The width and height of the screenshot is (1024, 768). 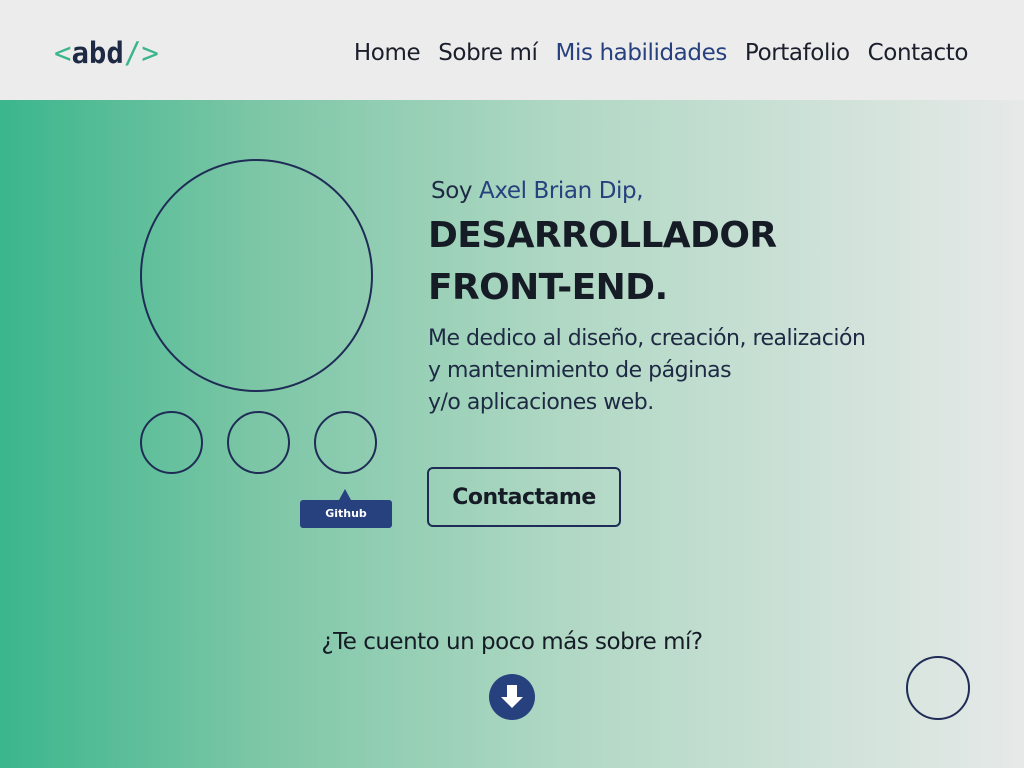 I want to click on more-about-me-text: ¿Te cuento un poco más sobre mí?, so click(x=512, y=642).